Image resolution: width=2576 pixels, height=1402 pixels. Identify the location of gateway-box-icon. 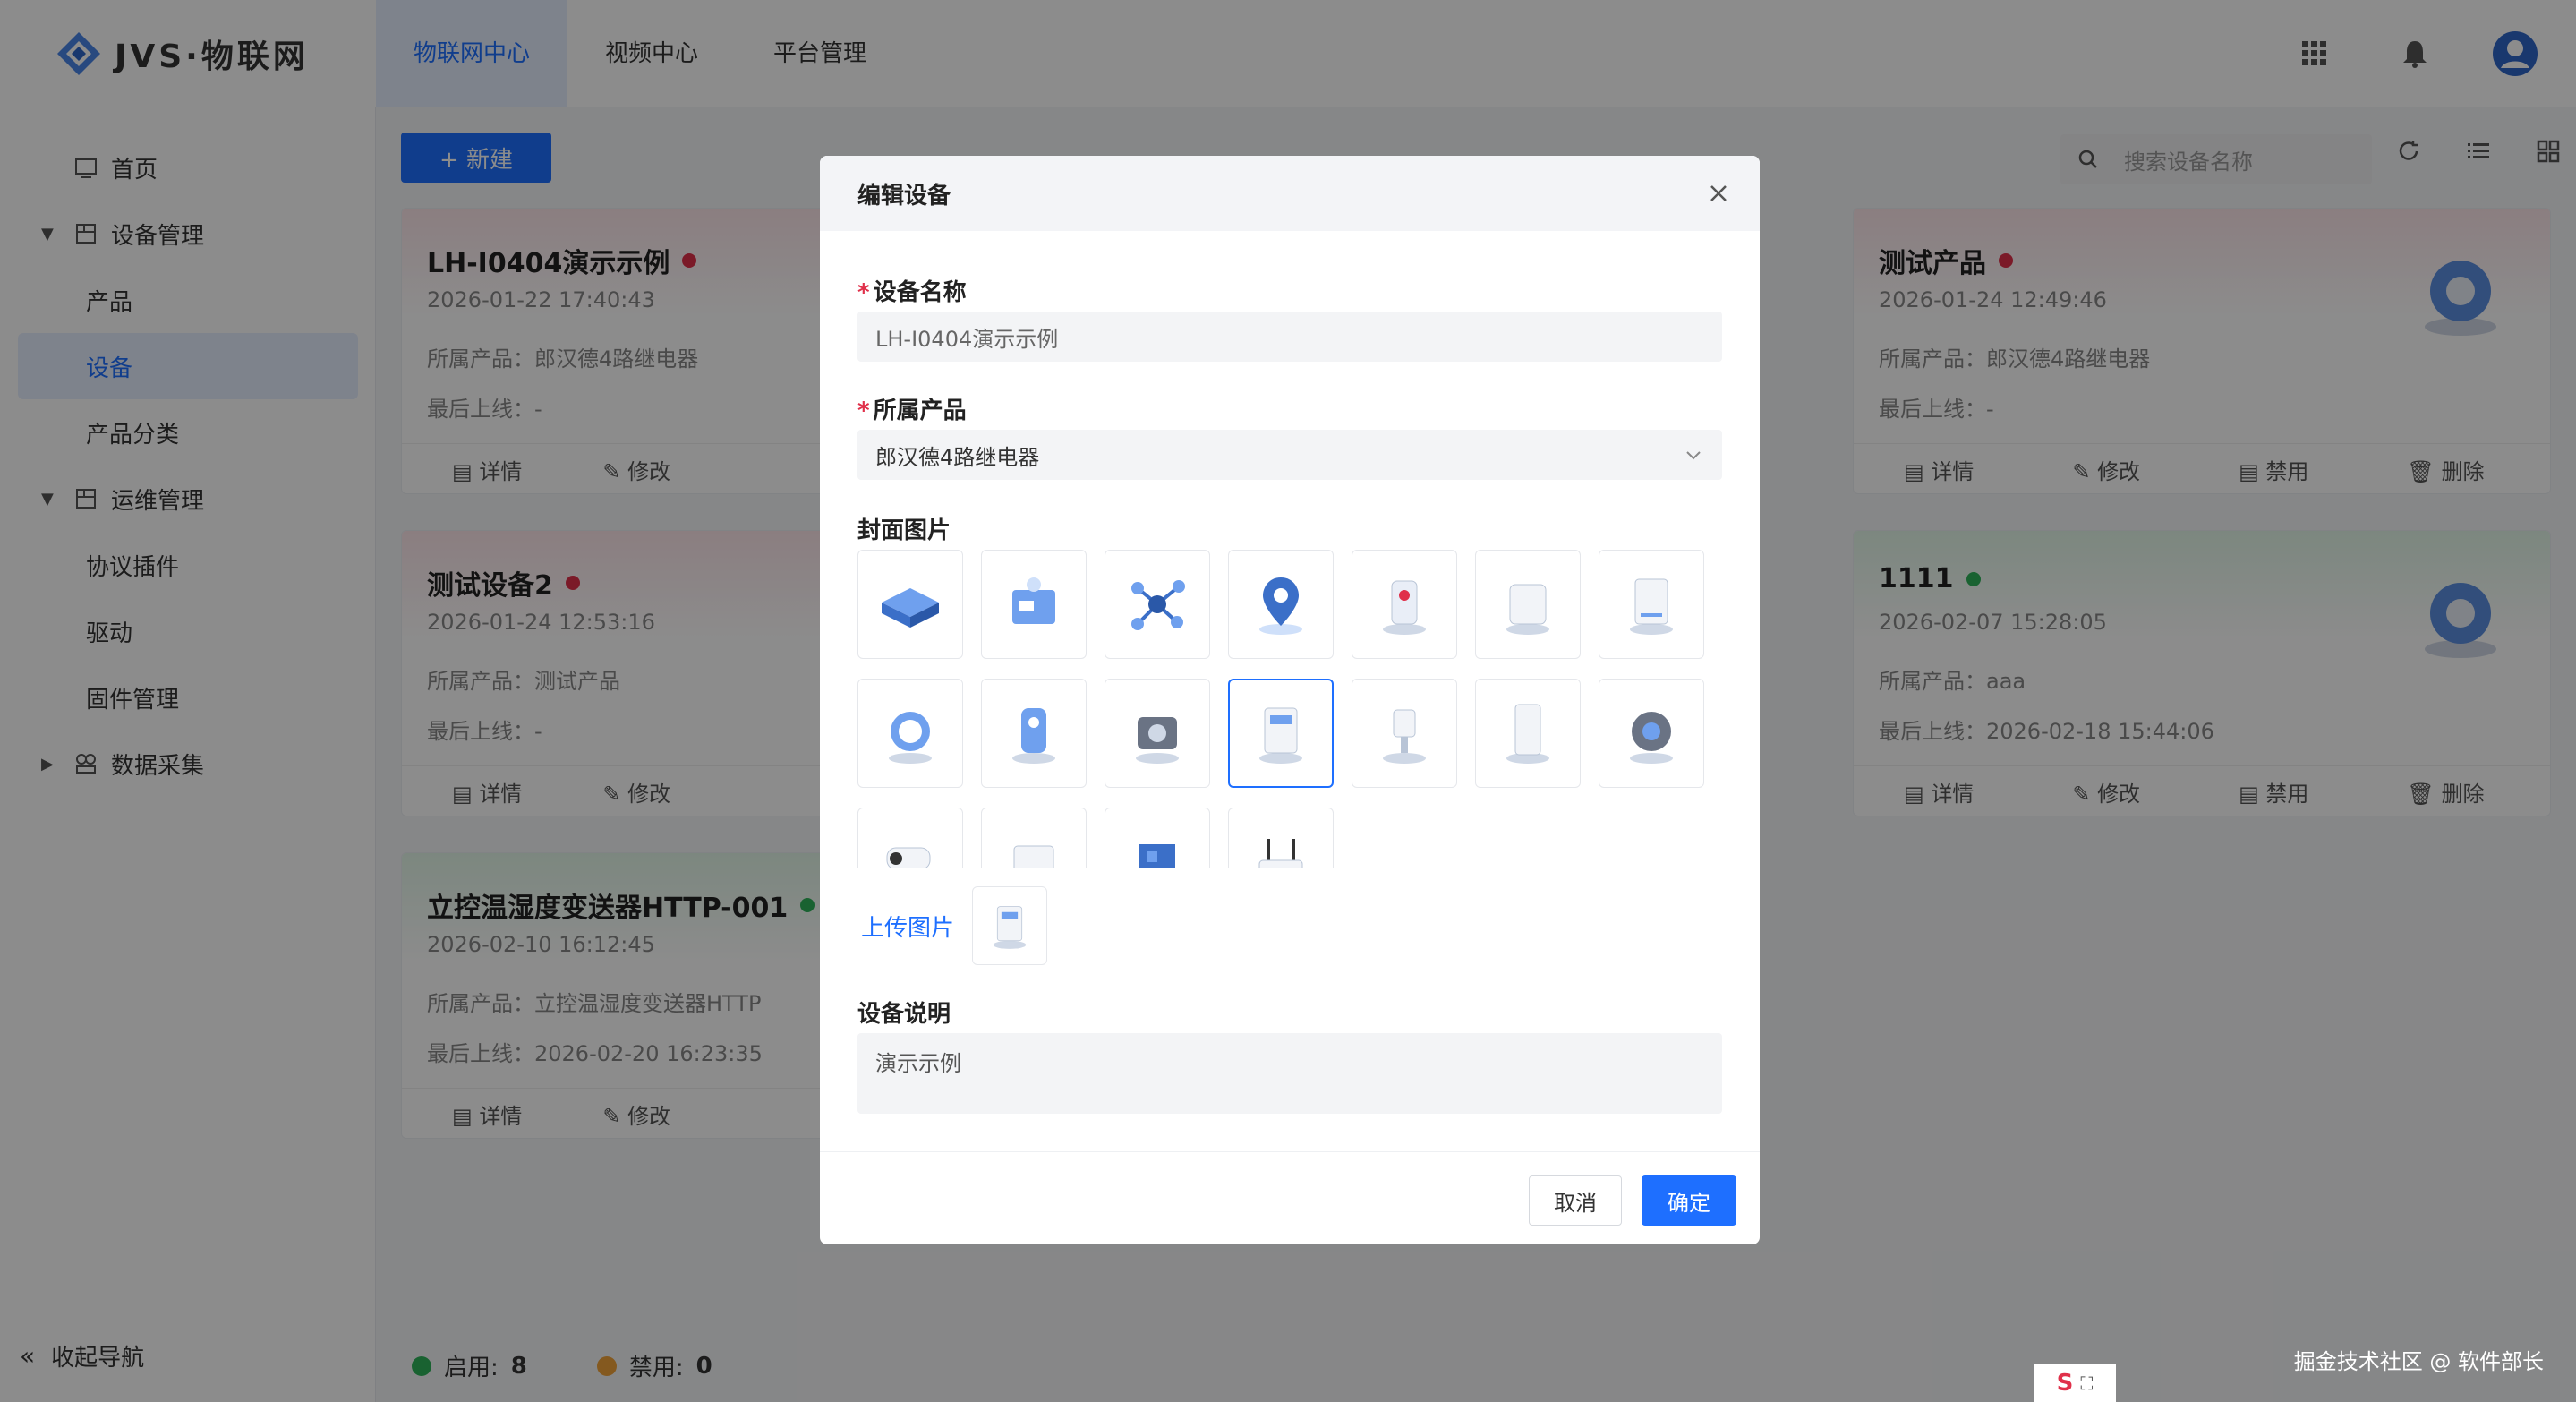
(910, 608).